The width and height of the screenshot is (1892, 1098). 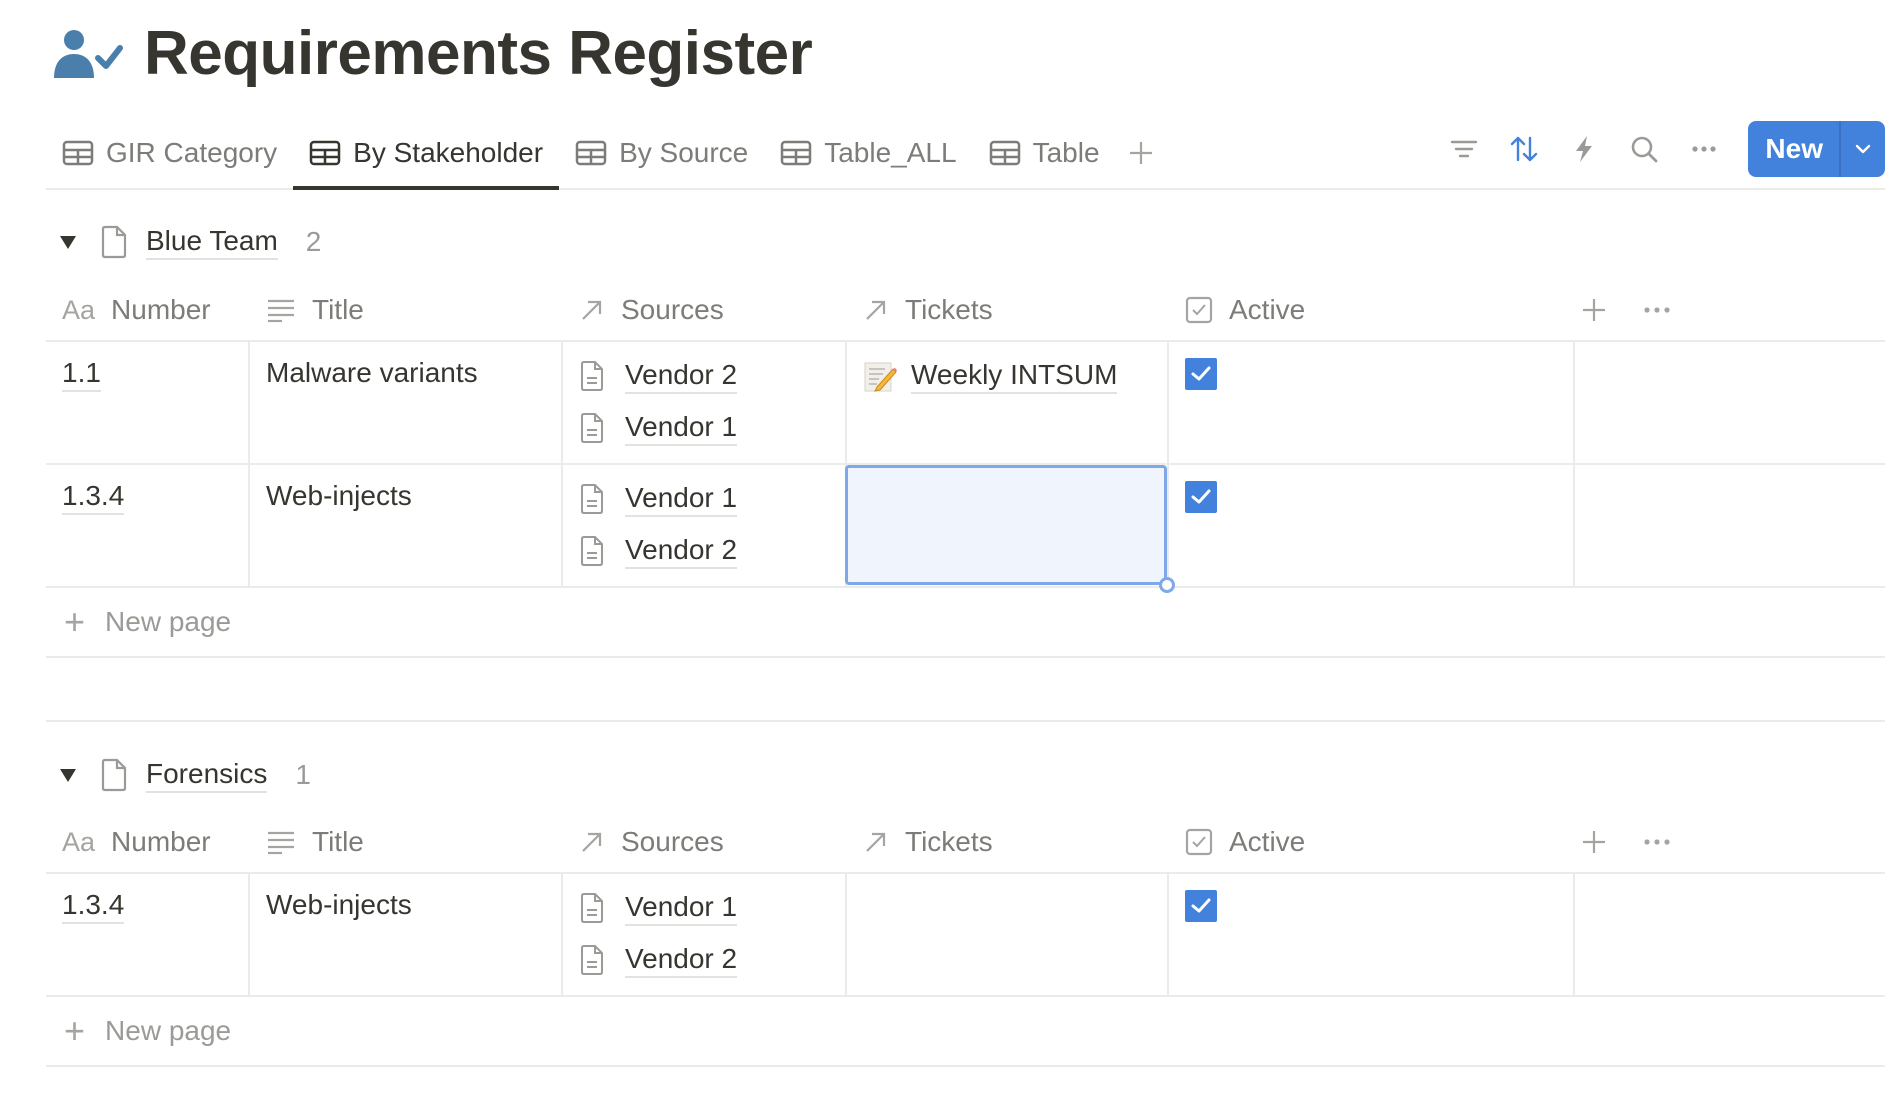 I want to click on selected-cell-highlight, so click(x=1006, y=525).